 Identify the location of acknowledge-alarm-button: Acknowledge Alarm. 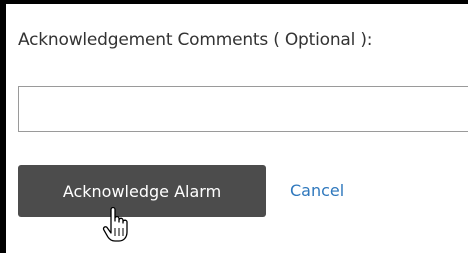
(142, 191).